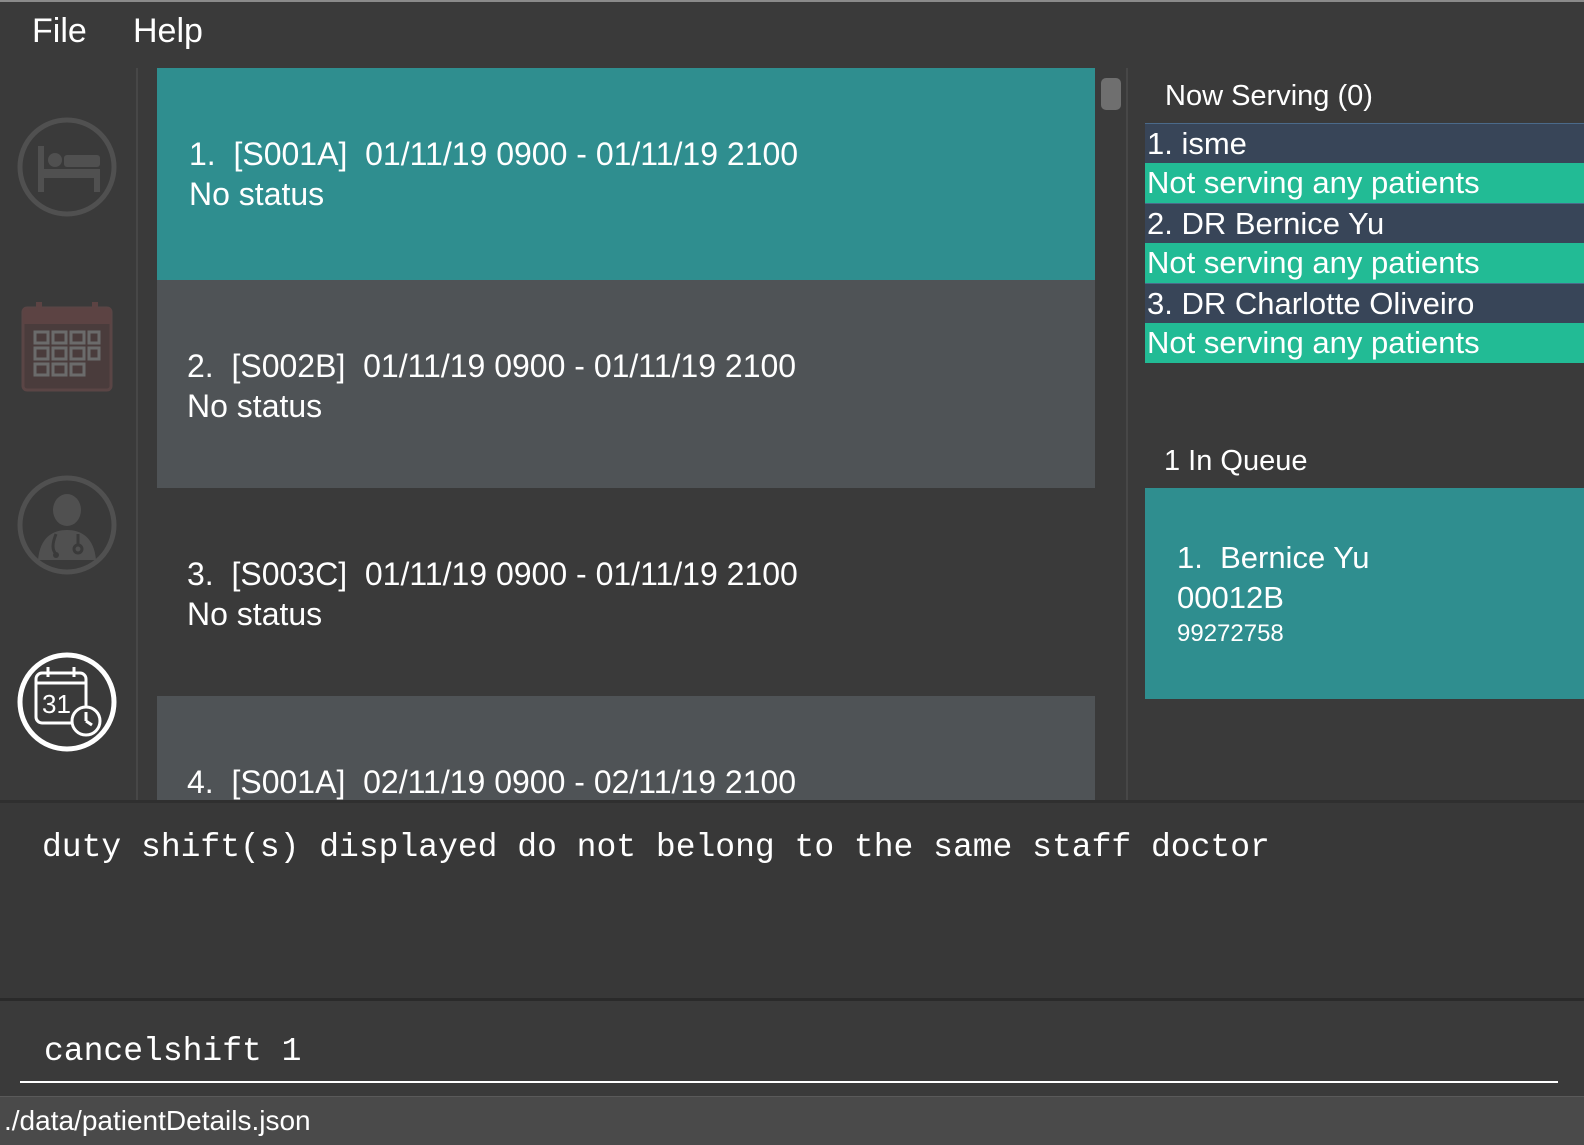 Image resolution: width=1584 pixels, height=1145 pixels. I want to click on queue-title: 1 In Queue, so click(1236, 461).